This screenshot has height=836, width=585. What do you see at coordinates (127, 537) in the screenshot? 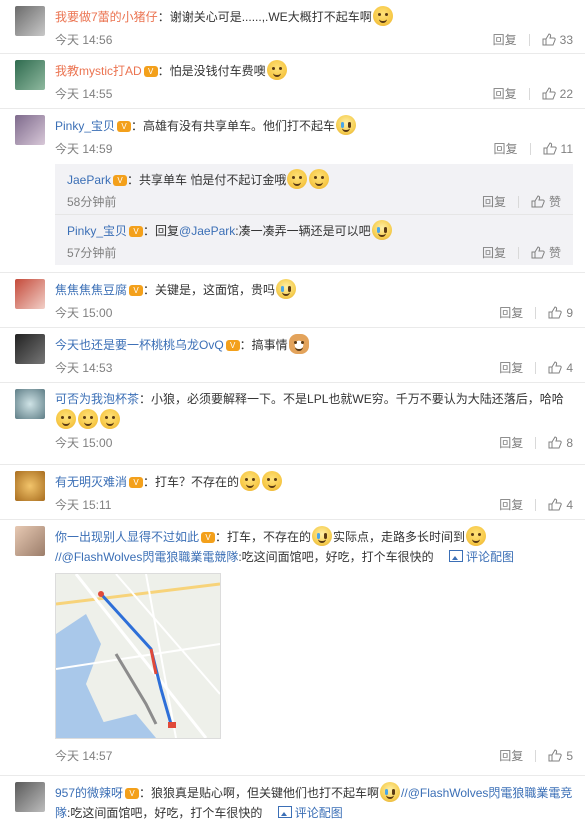
I see `username-link: 你一出现别人显得不过如此` at bounding box center [127, 537].